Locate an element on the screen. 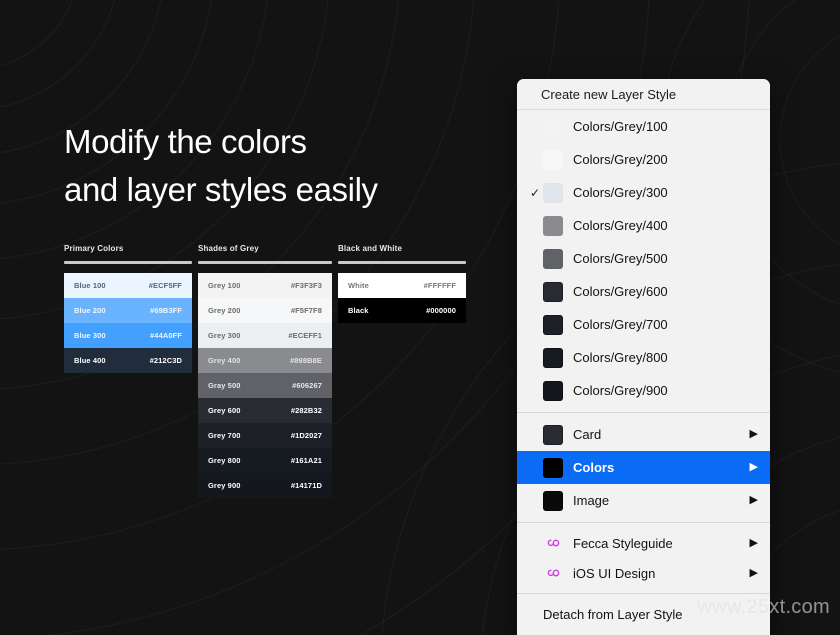 The width and height of the screenshot is (840, 635). menu-header-create-new-layer-style: Create new Layer Style is located at coordinates (643, 94).